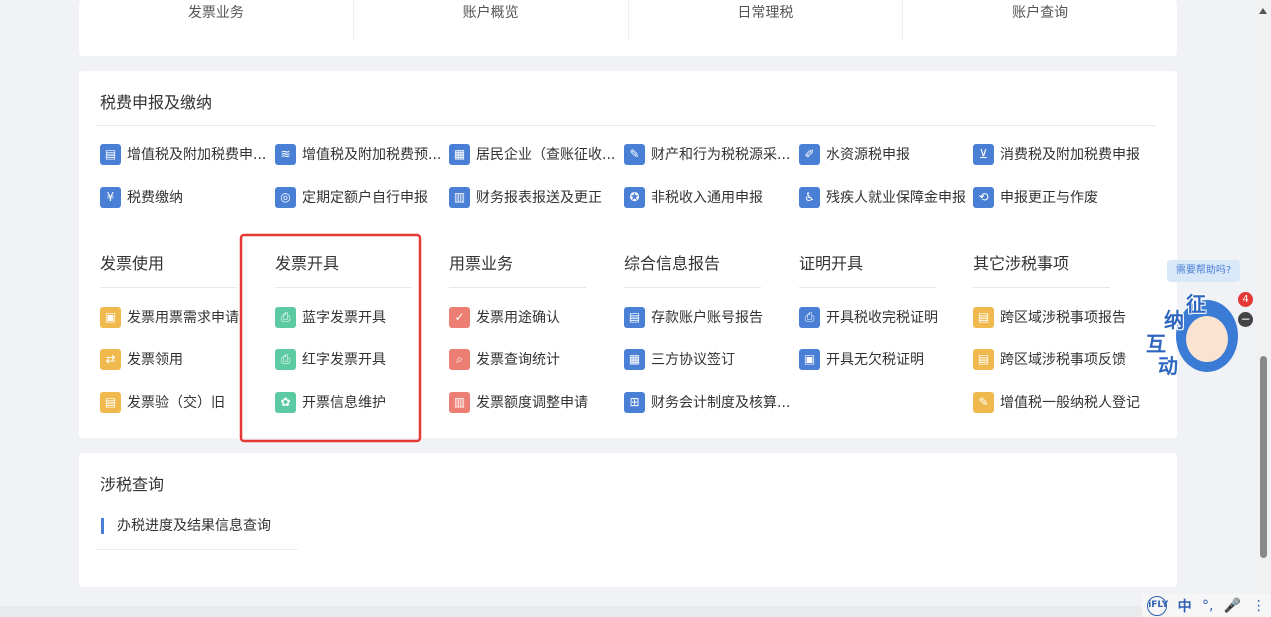  I want to click on decl-item-label: 财务报表报送及更正, so click(539, 198).